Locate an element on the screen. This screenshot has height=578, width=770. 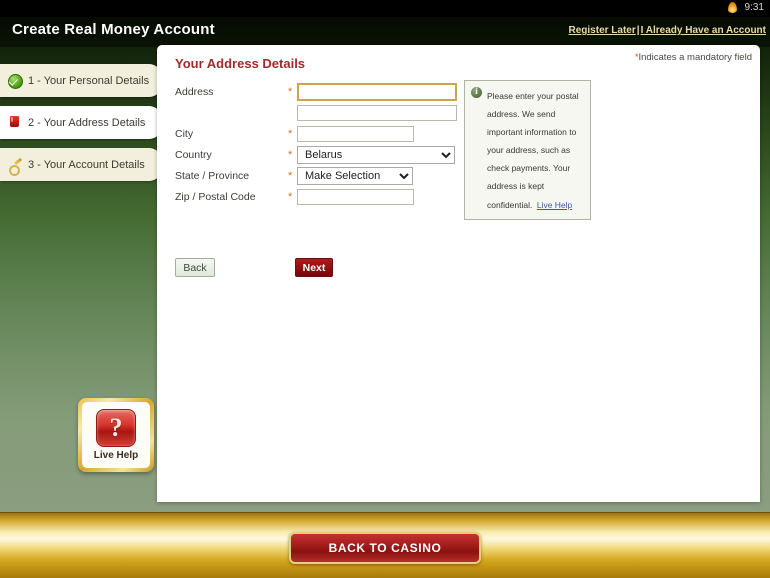
next-button: Next is located at coordinates (314, 267).